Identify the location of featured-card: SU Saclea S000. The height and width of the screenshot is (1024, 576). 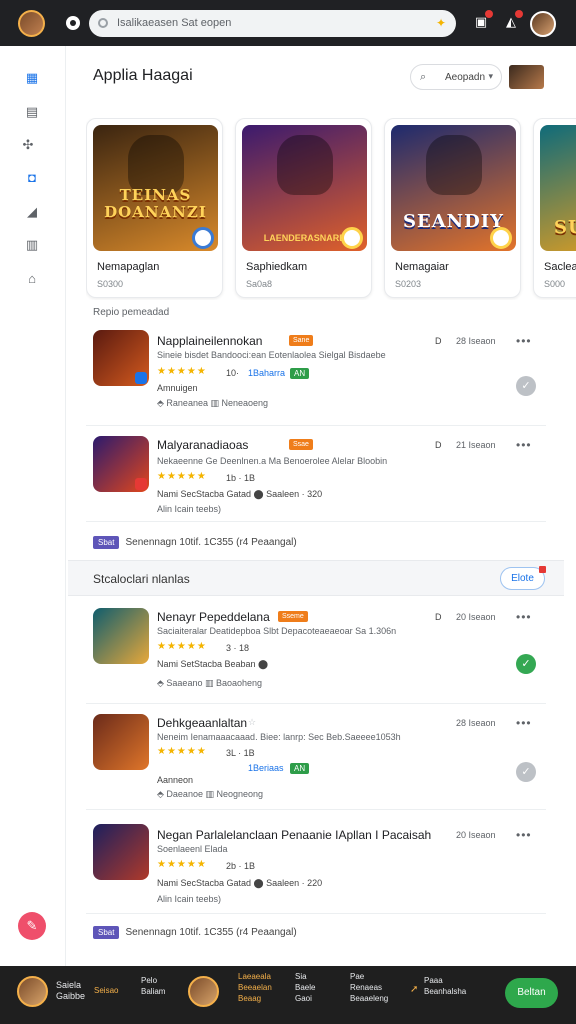
(554, 208).